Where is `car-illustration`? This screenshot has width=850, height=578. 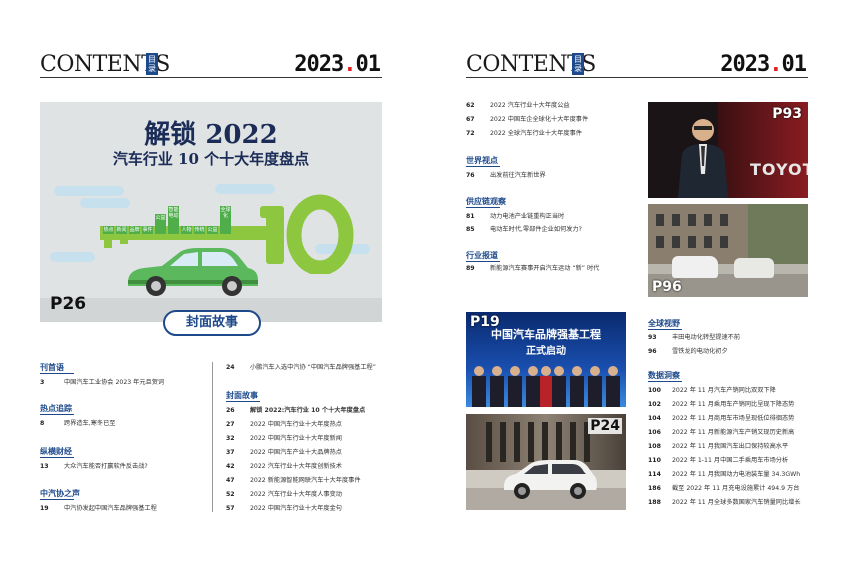 car-illustration is located at coordinates (193, 272).